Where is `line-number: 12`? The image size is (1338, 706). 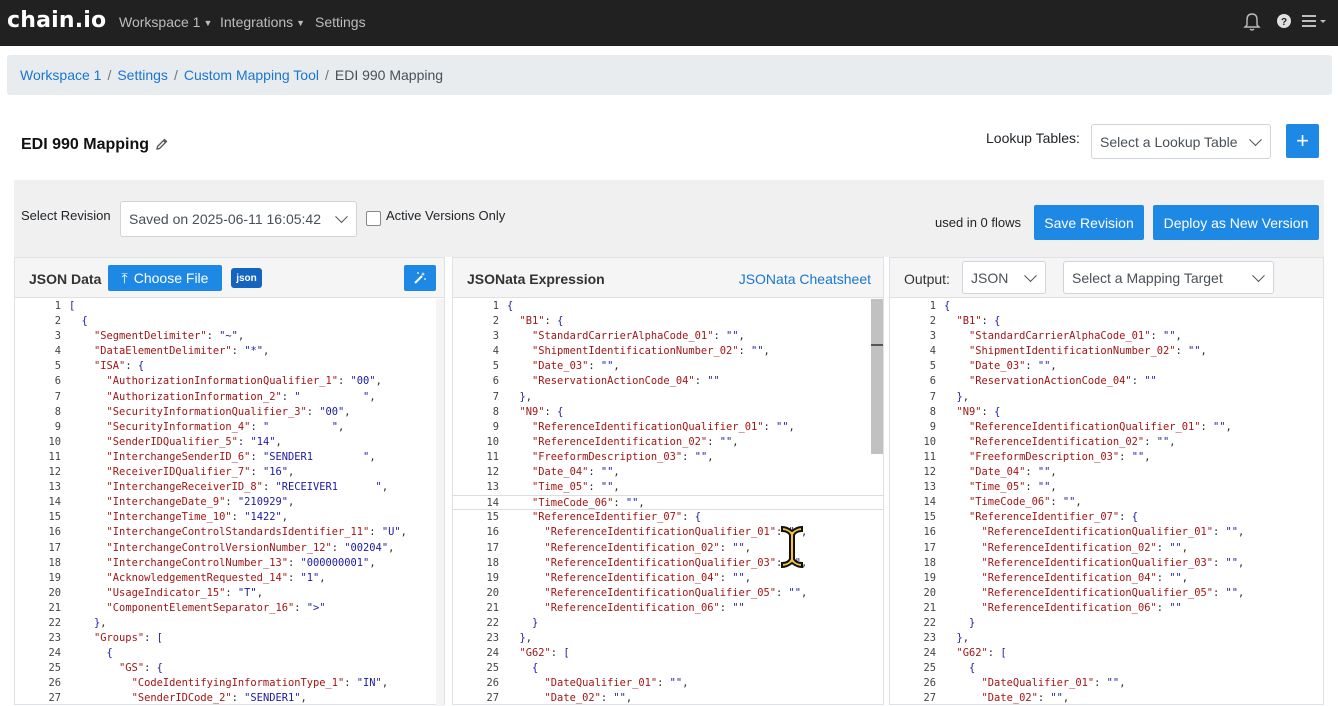 line-number: 12 is located at coordinates (929, 472).